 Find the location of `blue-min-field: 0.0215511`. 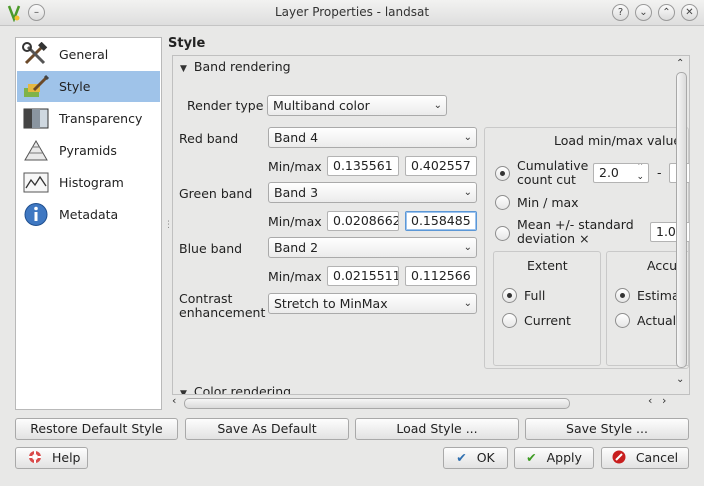

blue-min-field: 0.0215511 is located at coordinates (363, 276).